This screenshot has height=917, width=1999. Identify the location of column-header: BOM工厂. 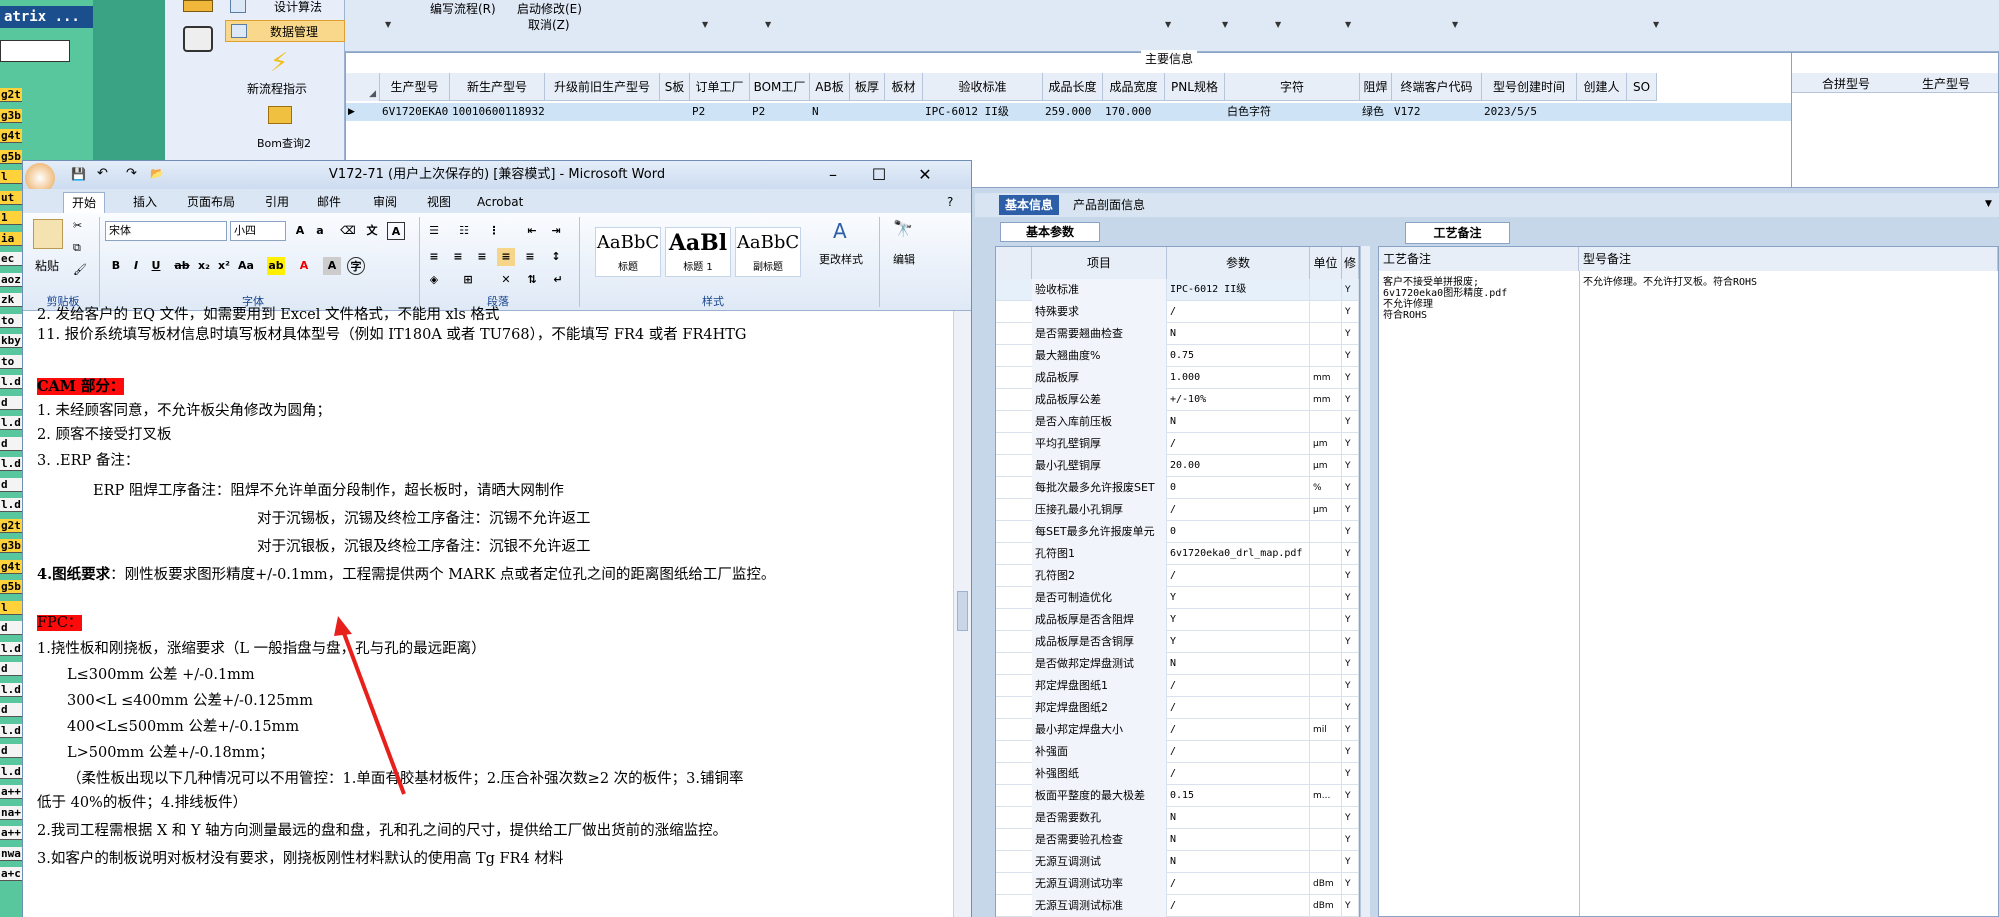
(780, 87).